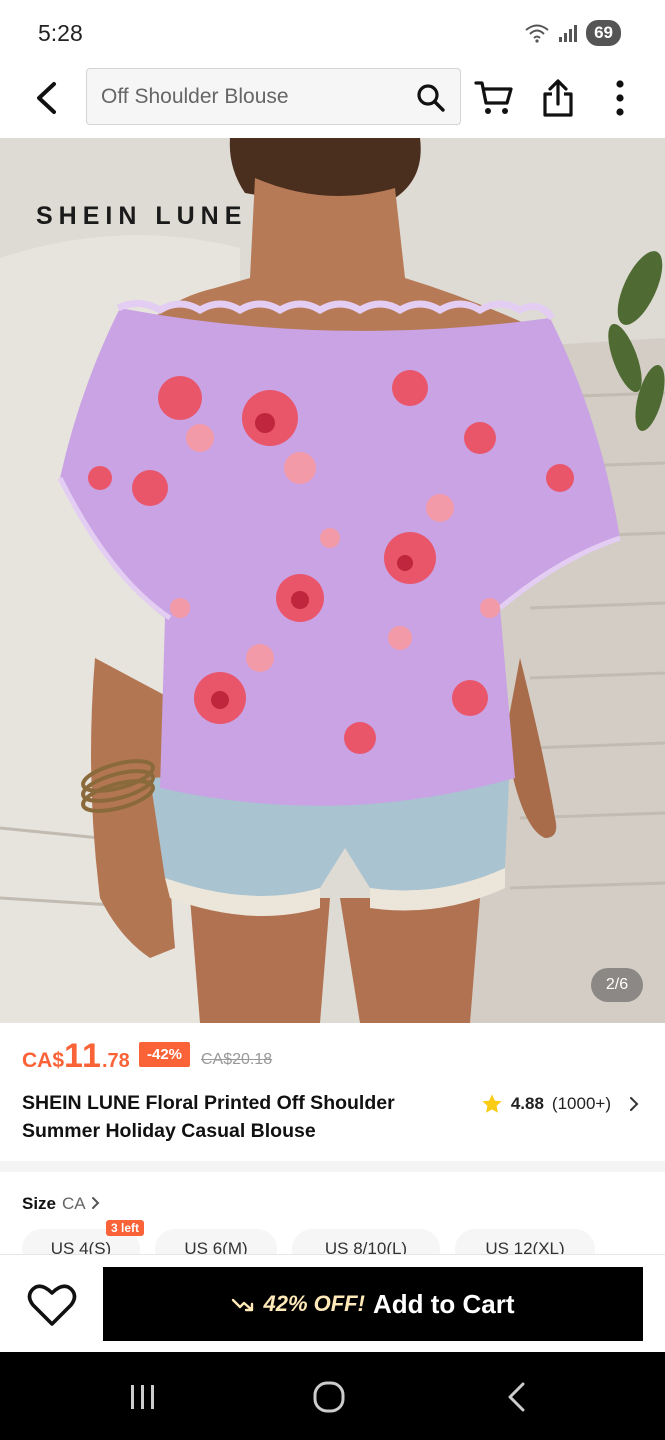 The image size is (665, 1440). Describe the element at coordinates (83, 1056) in the screenshot. I see `price-integer: 11` at that location.